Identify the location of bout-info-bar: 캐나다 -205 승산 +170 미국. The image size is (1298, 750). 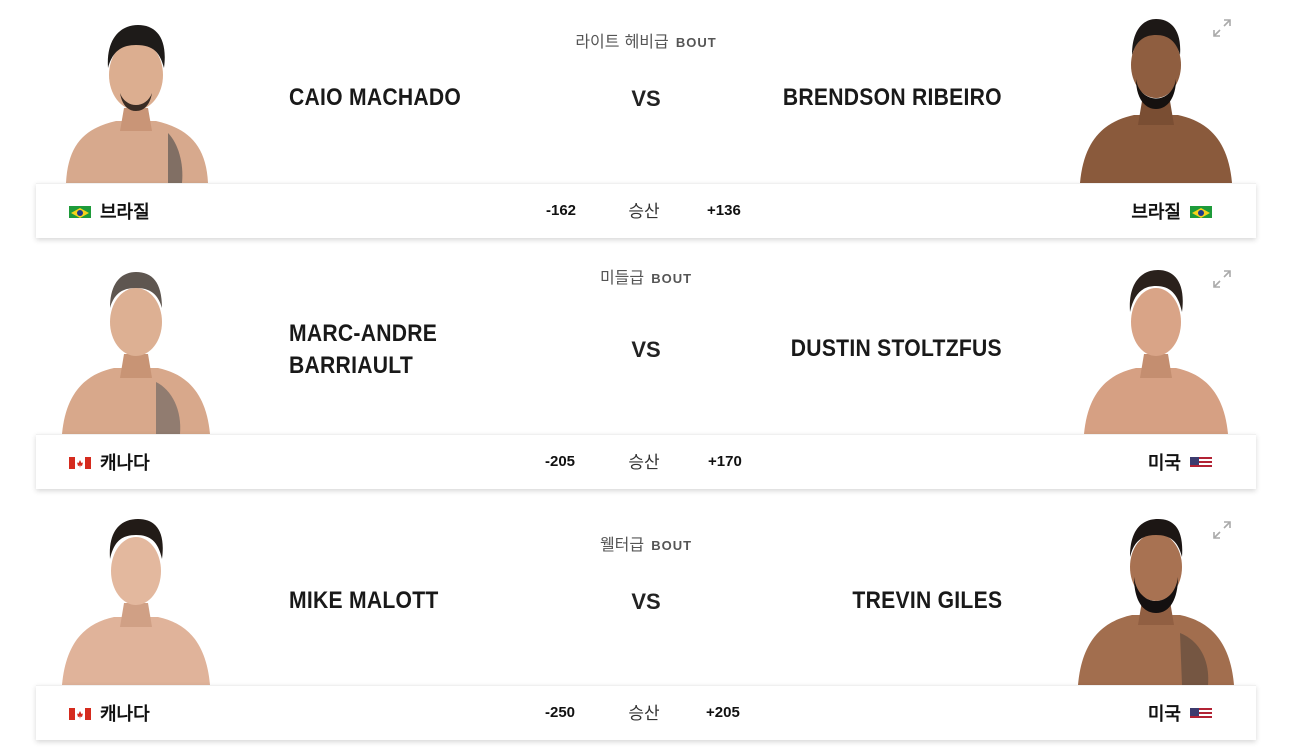
(646, 461).